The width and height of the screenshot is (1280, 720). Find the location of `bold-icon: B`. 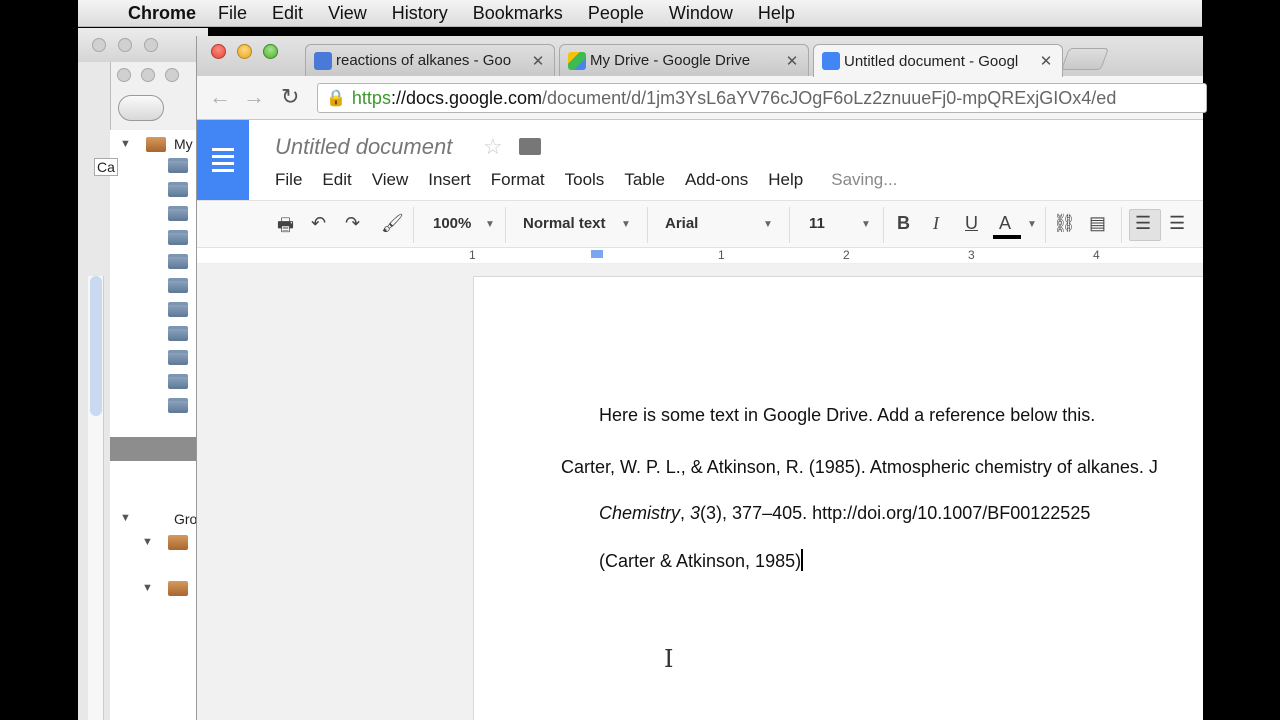

bold-icon: B is located at coordinates (903, 223).